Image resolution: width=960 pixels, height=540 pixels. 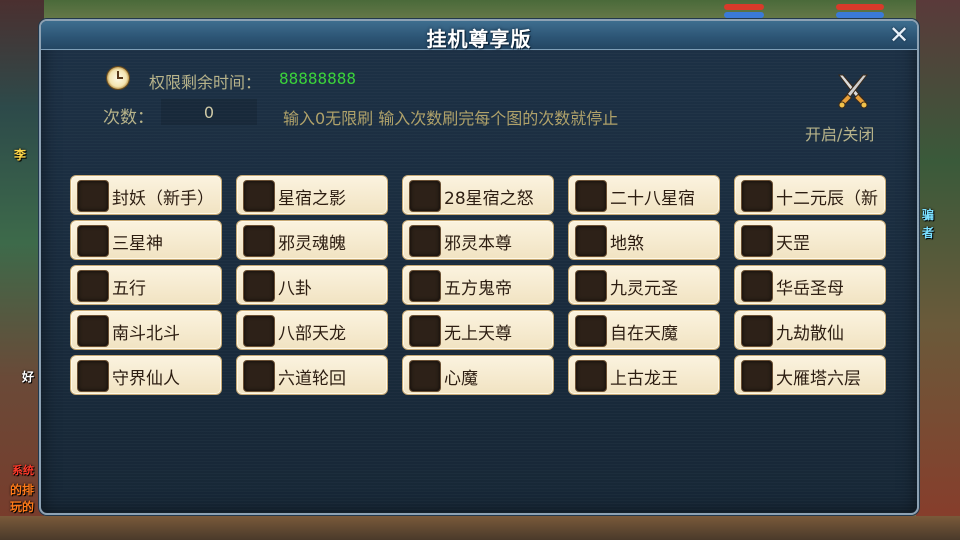 I want to click on map-option: 华岳圣母, so click(x=810, y=285).